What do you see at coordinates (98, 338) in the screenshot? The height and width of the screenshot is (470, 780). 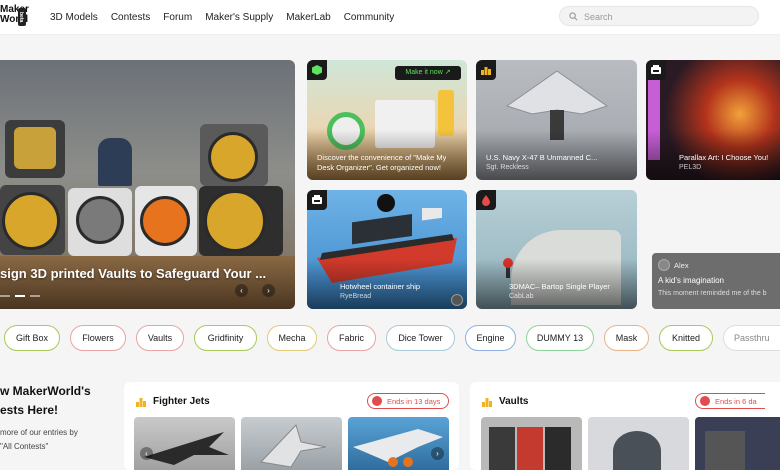 I see `tag-flowers: Flowers` at bounding box center [98, 338].